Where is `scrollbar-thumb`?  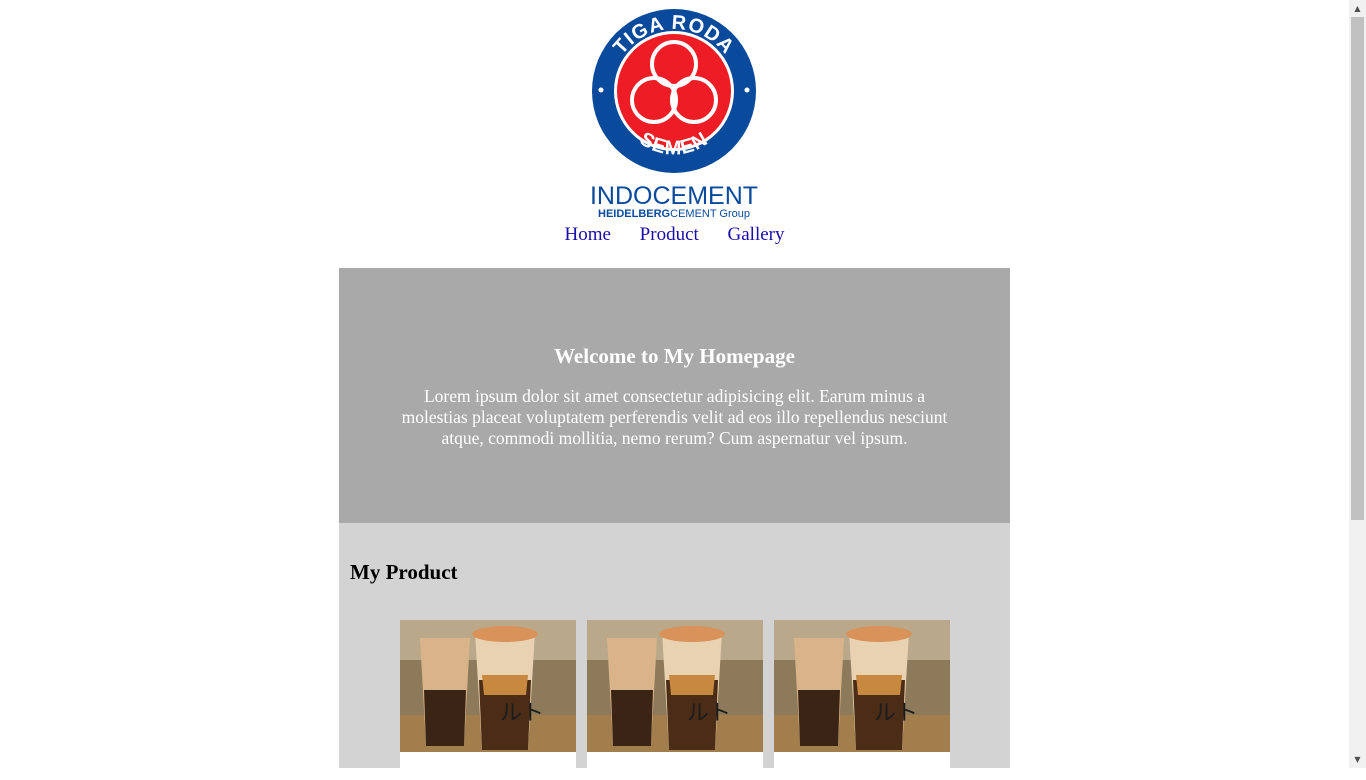
scrollbar-thumb is located at coordinates (1357, 268).